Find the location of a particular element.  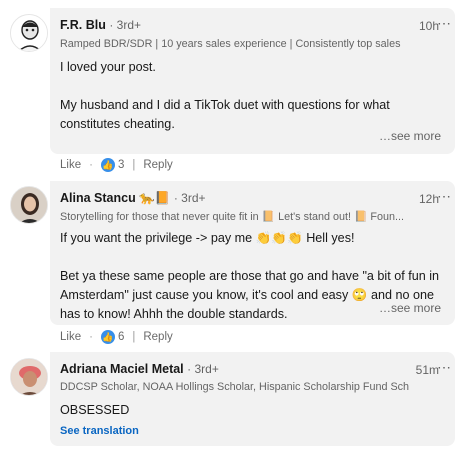

reaction-count: 6 is located at coordinates (121, 337).